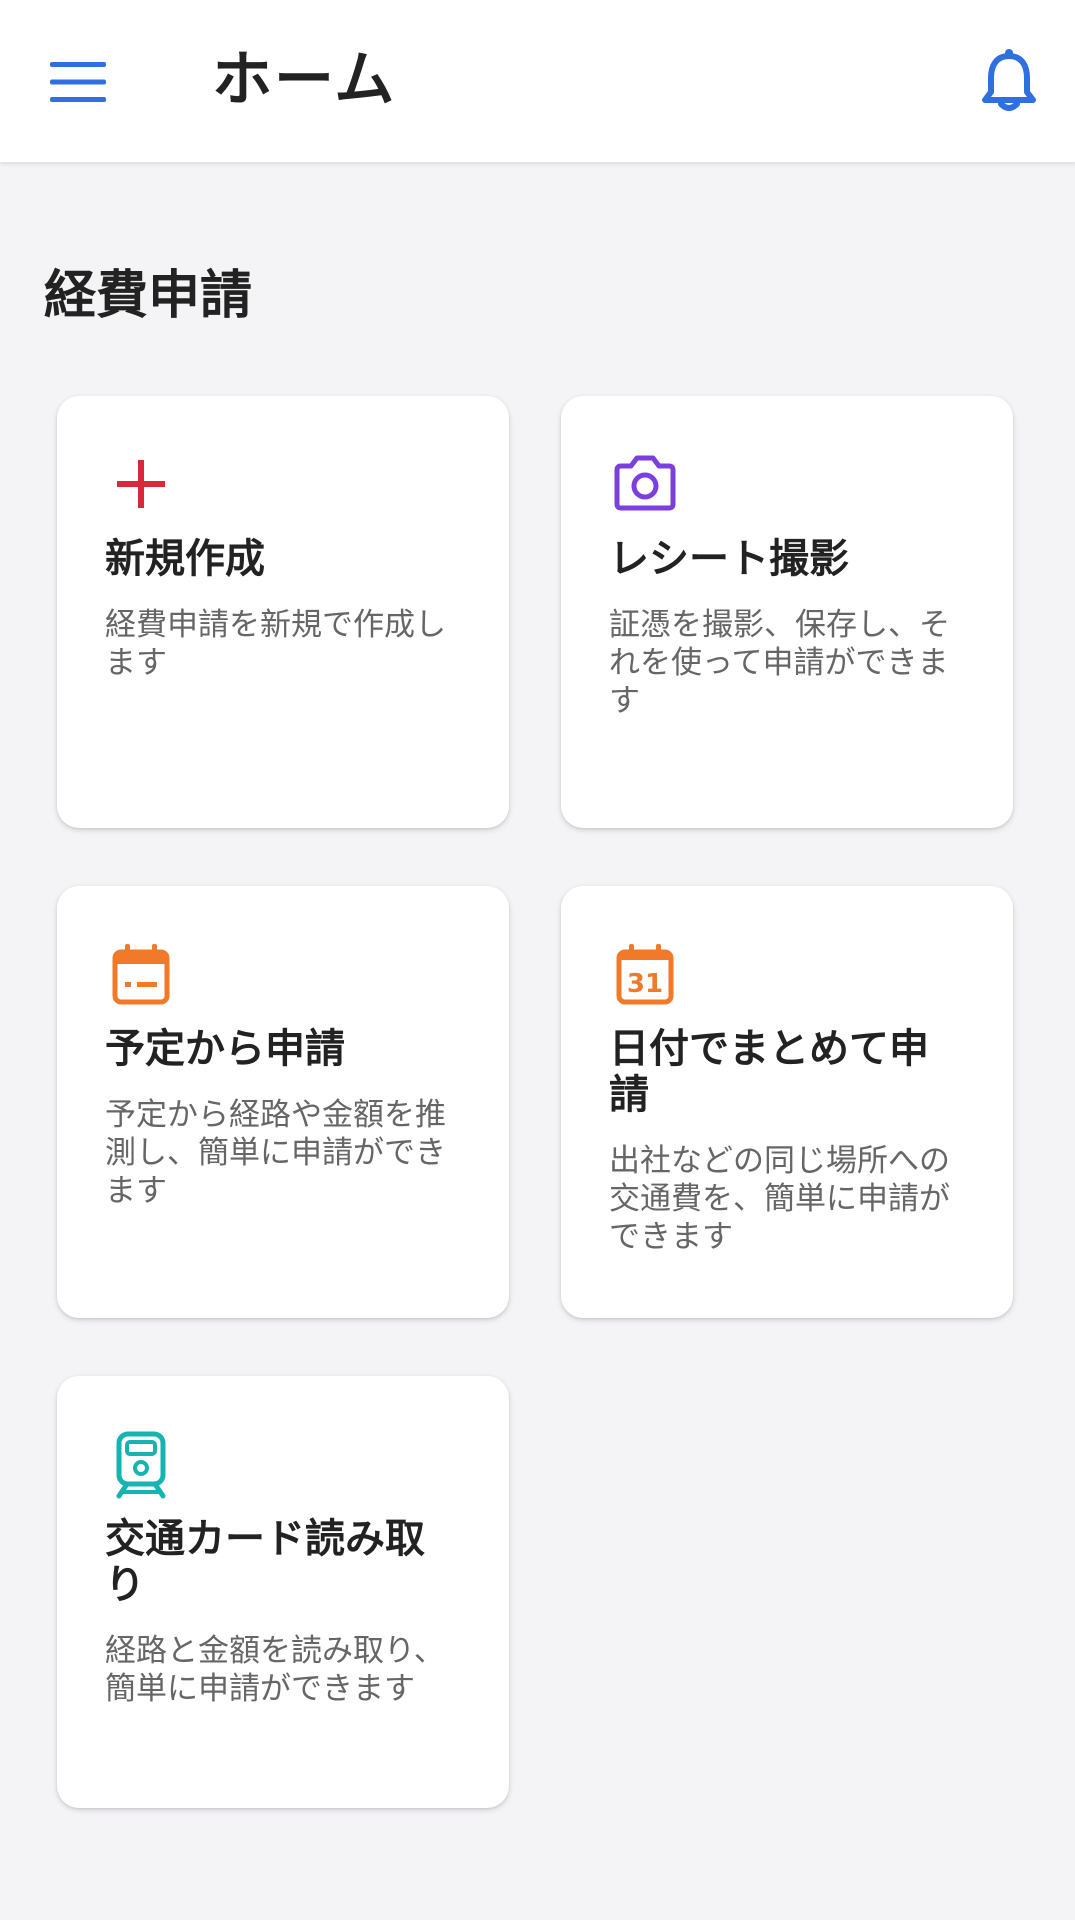 This screenshot has height=1920, width=1075. I want to click on card-description: 証憑を撮影、保存し、それを使って申請ができます, so click(779, 663).